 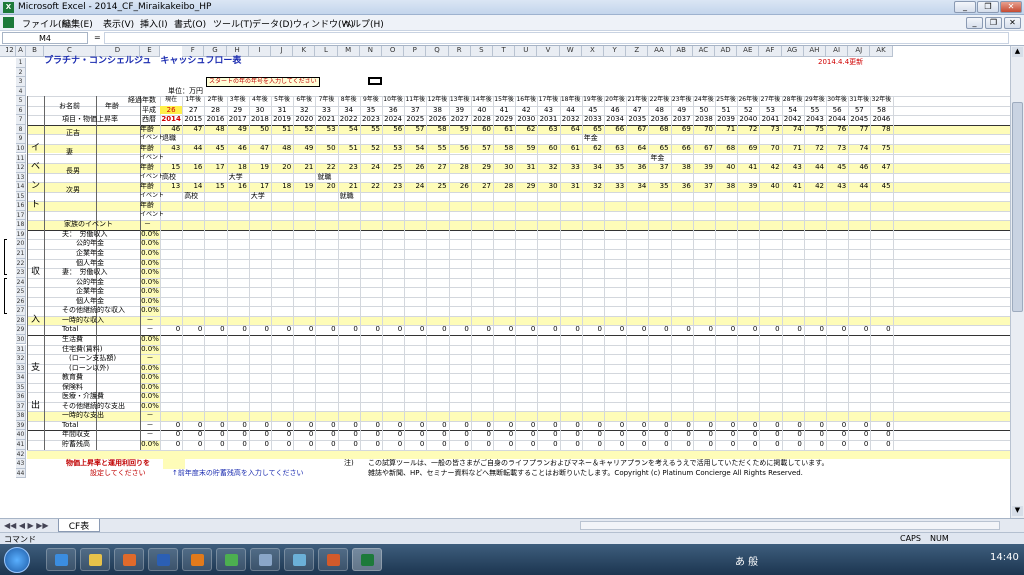 What do you see at coordinates (21, 196) in the screenshot?
I see `row-header-15: 15` at bounding box center [21, 196].